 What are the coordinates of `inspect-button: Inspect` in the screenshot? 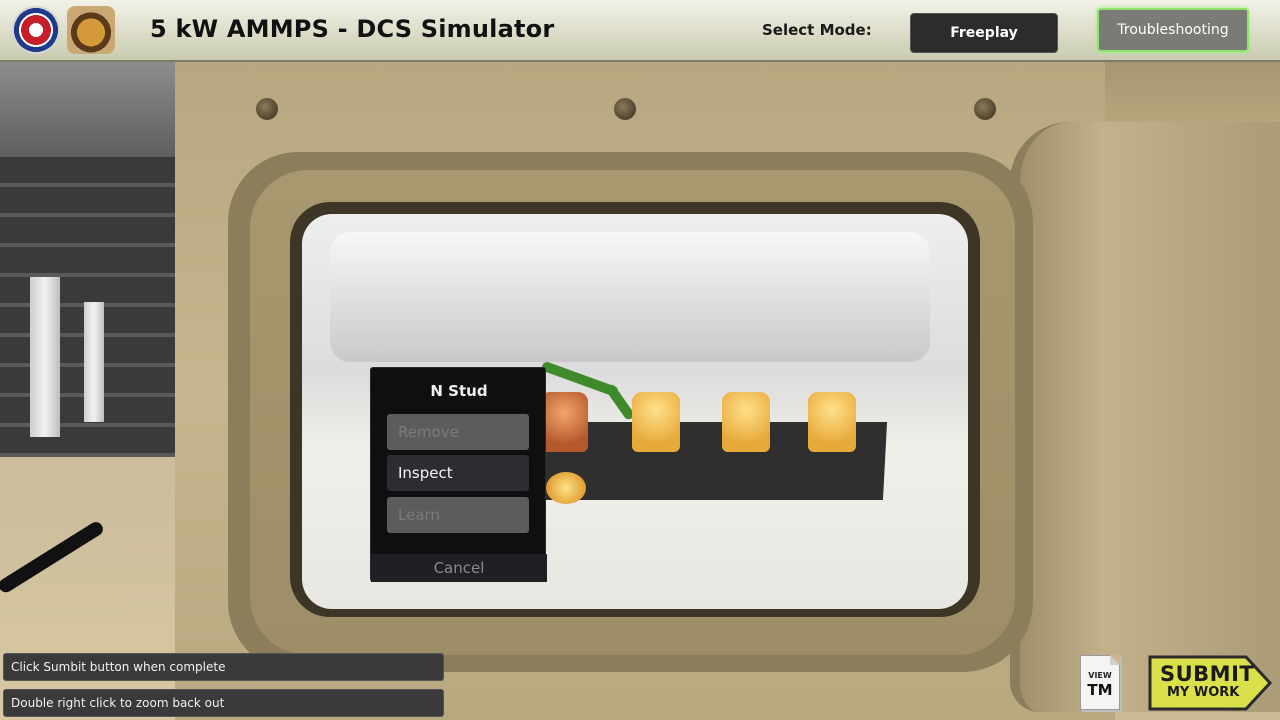 It's located at (458, 473).